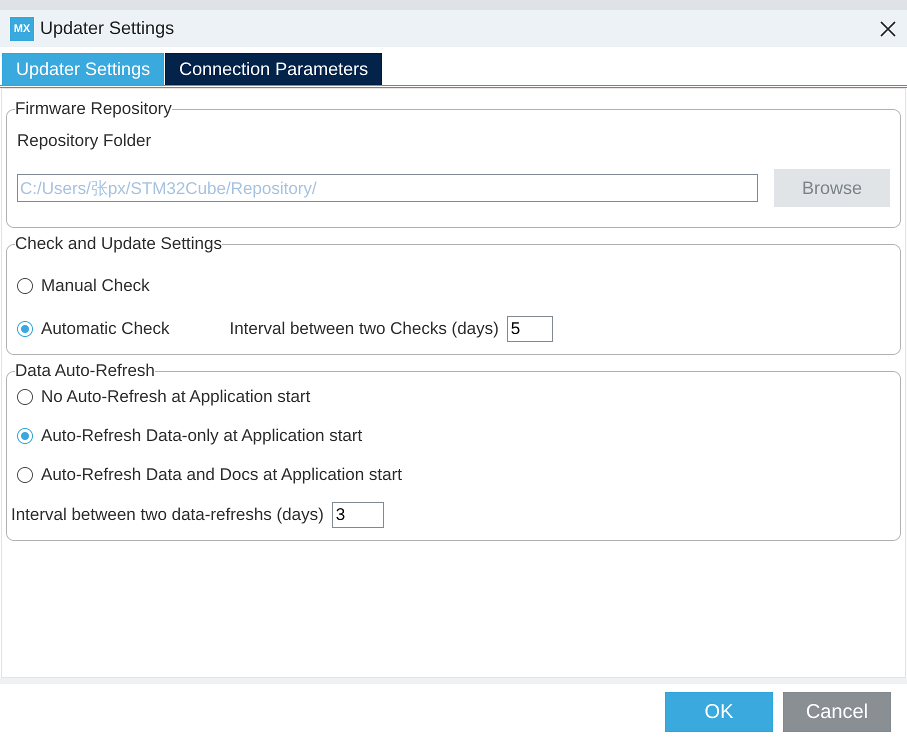 The image size is (907, 740). What do you see at coordinates (118, 244) in the screenshot?
I see `group-title: Check and Update Settings` at bounding box center [118, 244].